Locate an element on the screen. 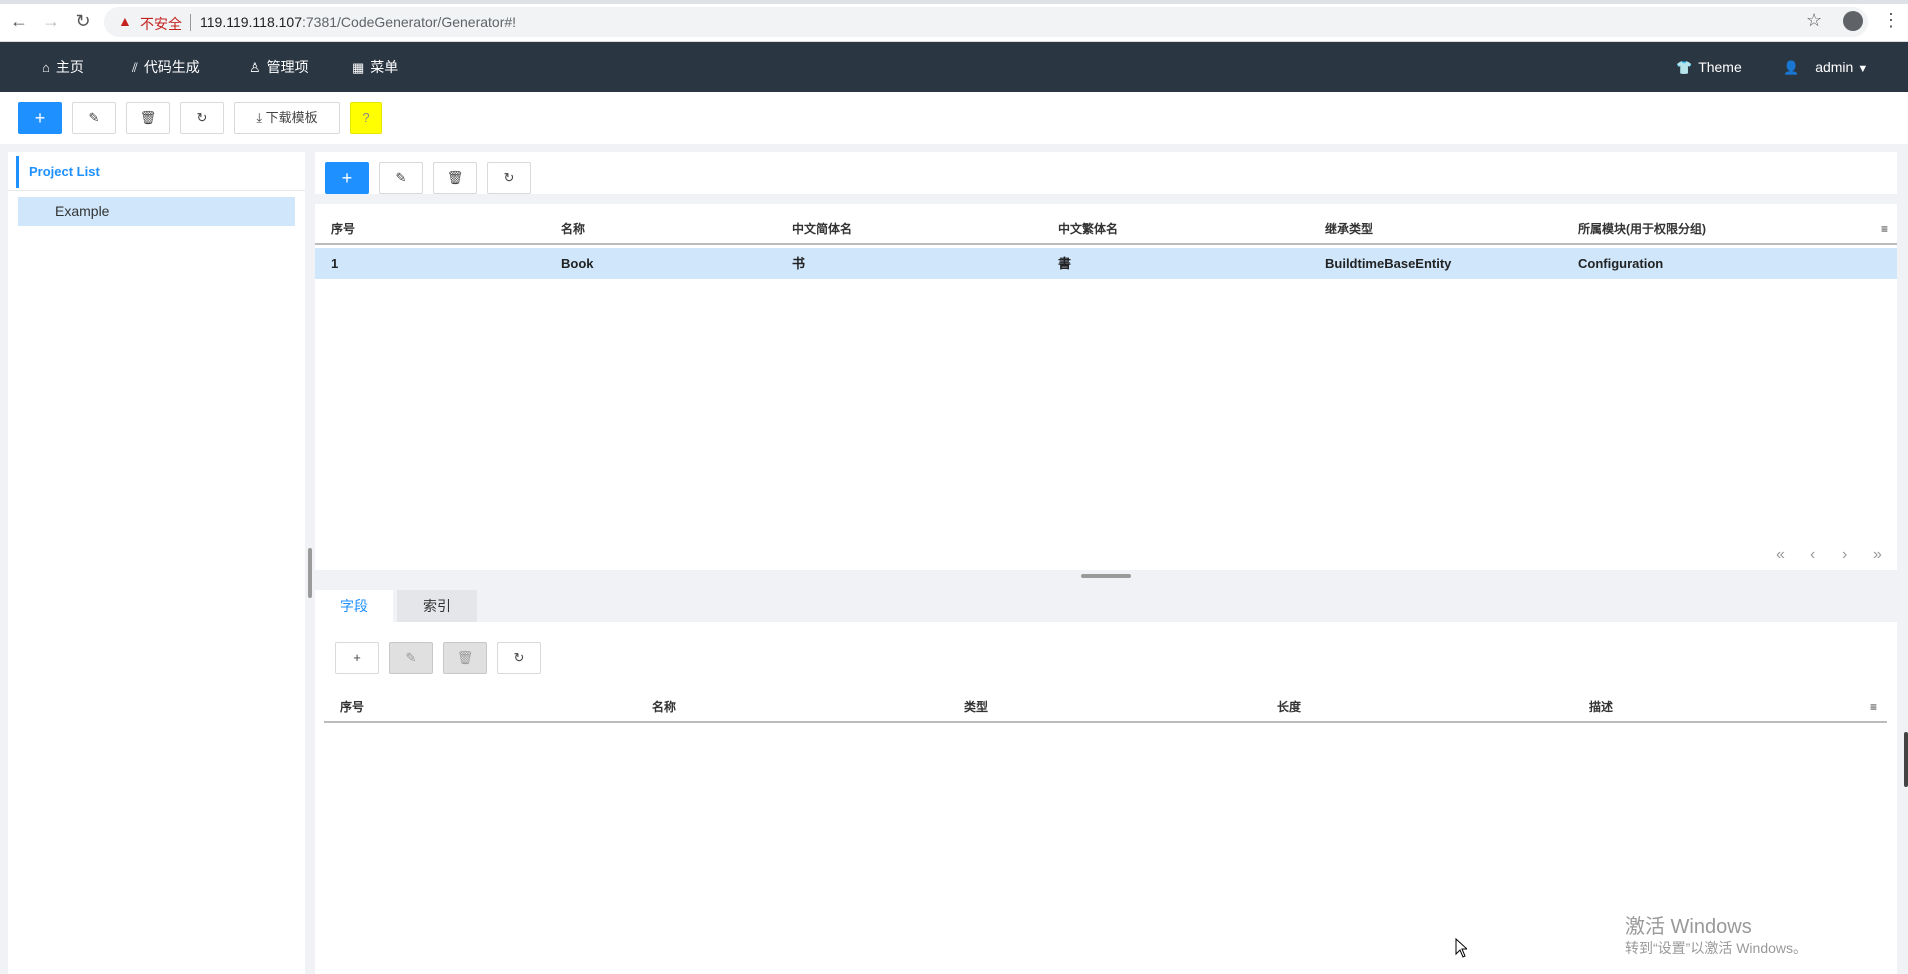 This screenshot has width=1908, height=974. column-header: 类型 is located at coordinates (976, 707).